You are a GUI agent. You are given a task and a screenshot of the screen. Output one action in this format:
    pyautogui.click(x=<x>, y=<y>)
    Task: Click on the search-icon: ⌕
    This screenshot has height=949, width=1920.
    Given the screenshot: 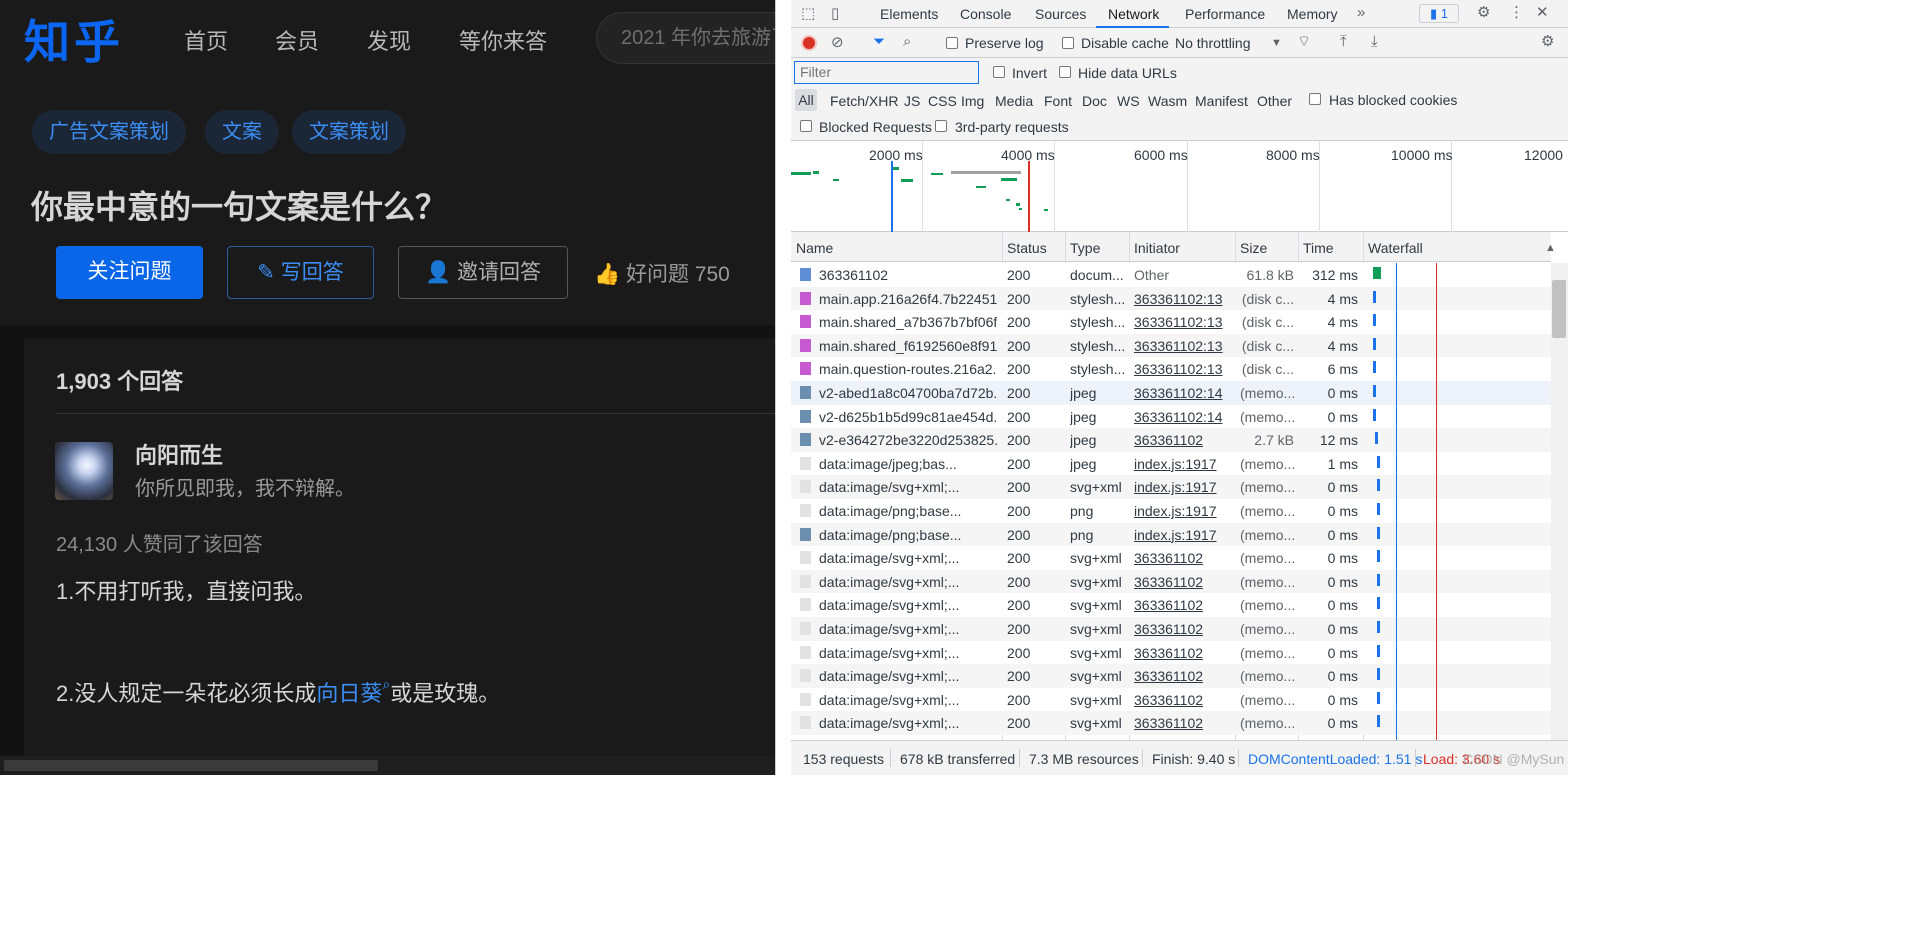 What is the action you would take?
    pyautogui.click(x=907, y=42)
    